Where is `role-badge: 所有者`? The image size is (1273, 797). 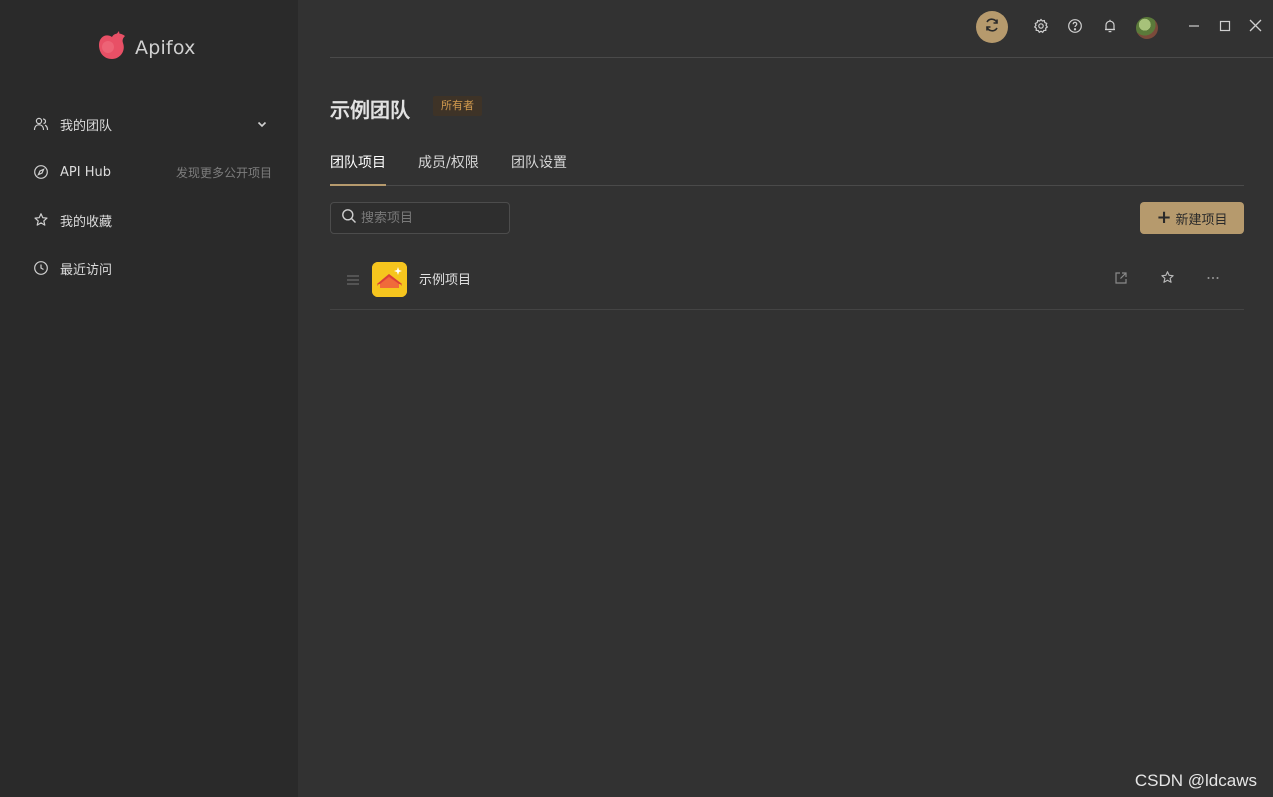 role-badge: 所有者 is located at coordinates (457, 106).